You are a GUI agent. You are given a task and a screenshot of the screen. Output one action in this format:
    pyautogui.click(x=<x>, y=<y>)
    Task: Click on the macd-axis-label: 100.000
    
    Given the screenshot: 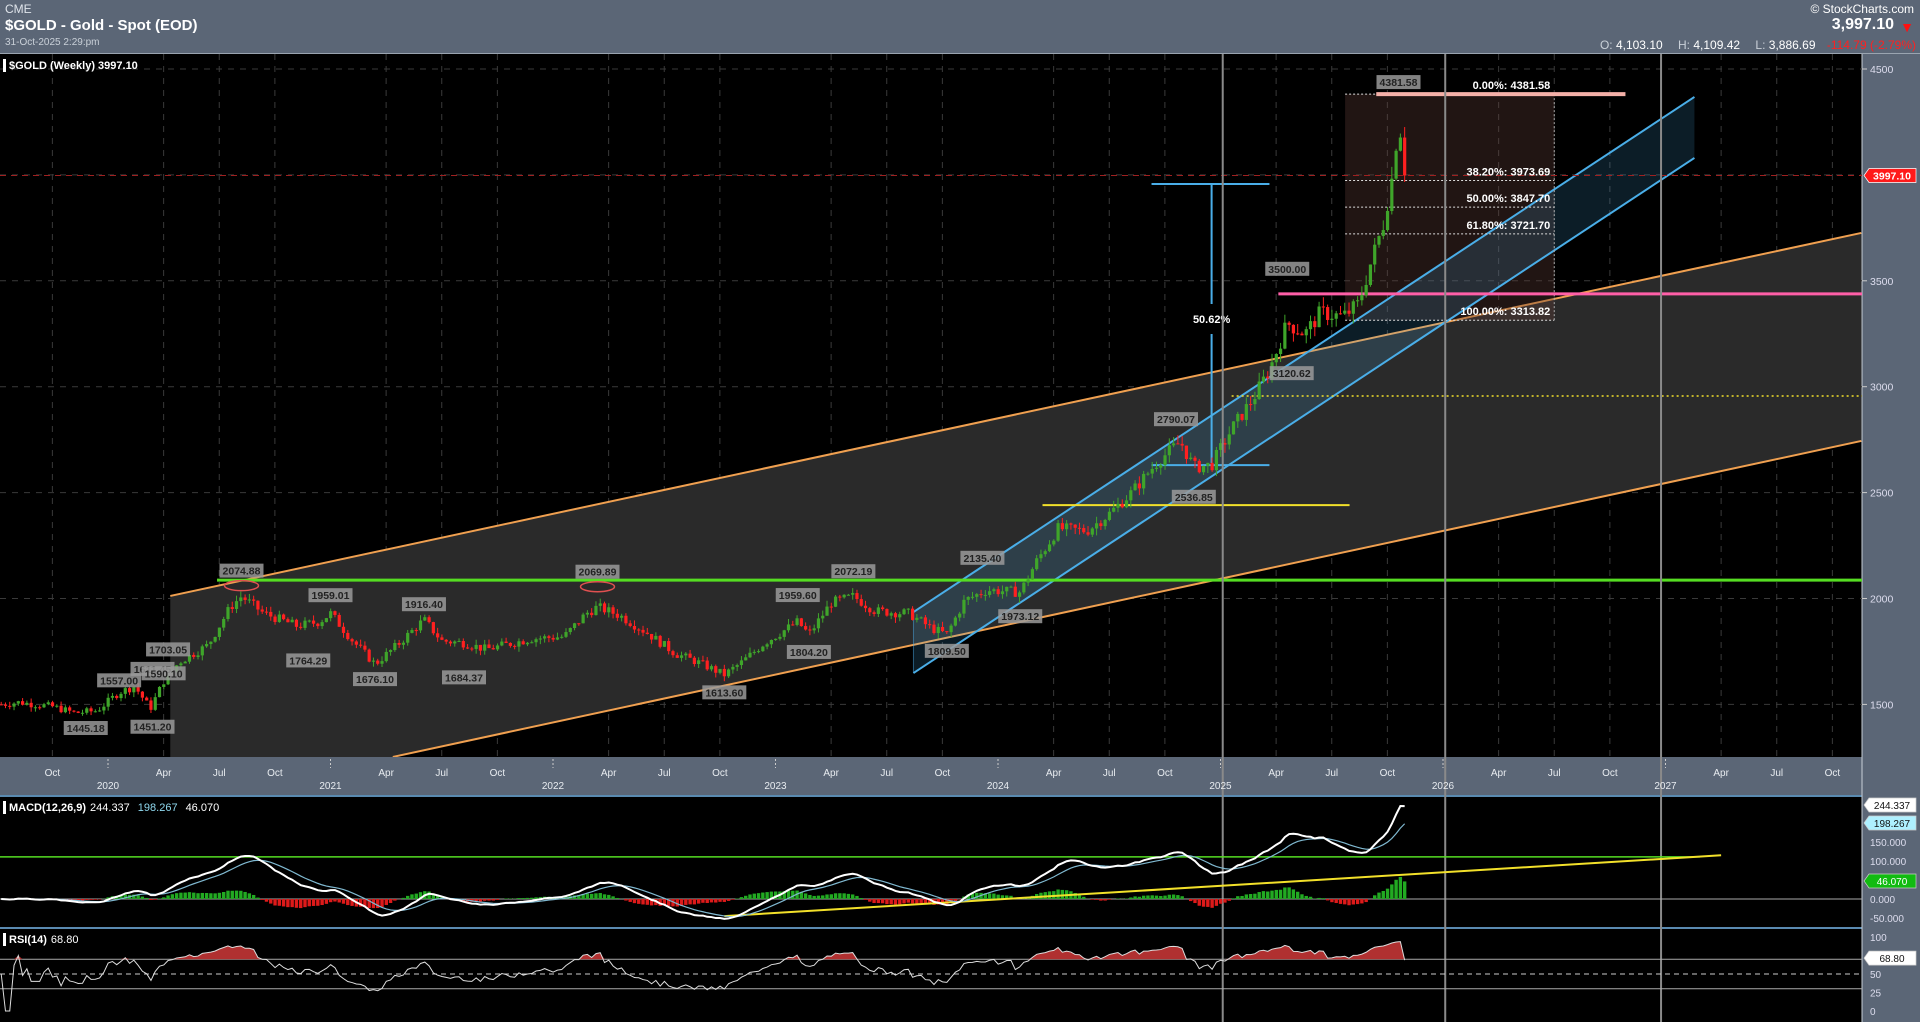 What is the action you would take?
    pyautogui.click(x=1888, y=862)
    